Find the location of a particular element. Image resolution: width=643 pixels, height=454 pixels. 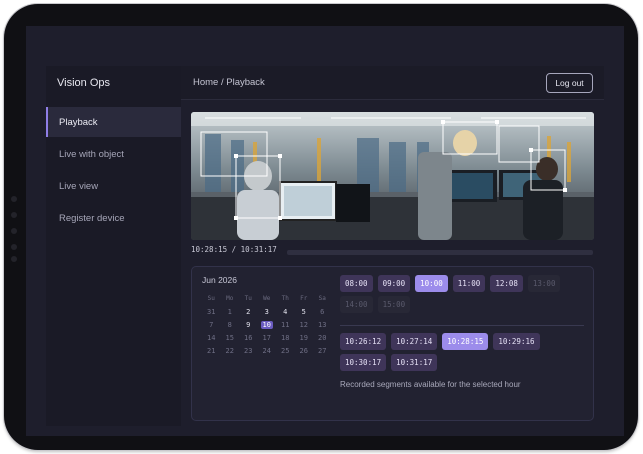

calendar-day: 14 is located at coordinates (211, 337).